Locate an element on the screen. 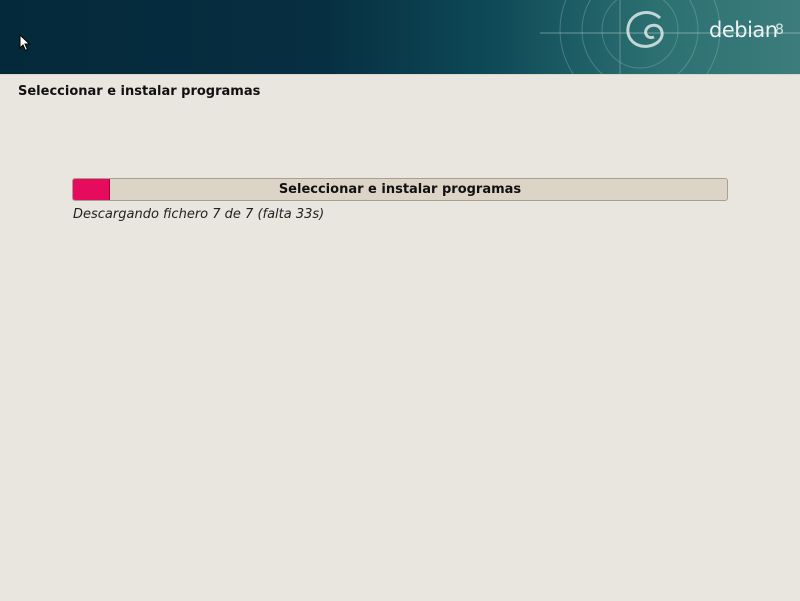 The height and width of the screenshot is (601, 800). download-status-text: Descargando fichero 7 de 7 (falta 33s) is located at coordinates (199, 214).